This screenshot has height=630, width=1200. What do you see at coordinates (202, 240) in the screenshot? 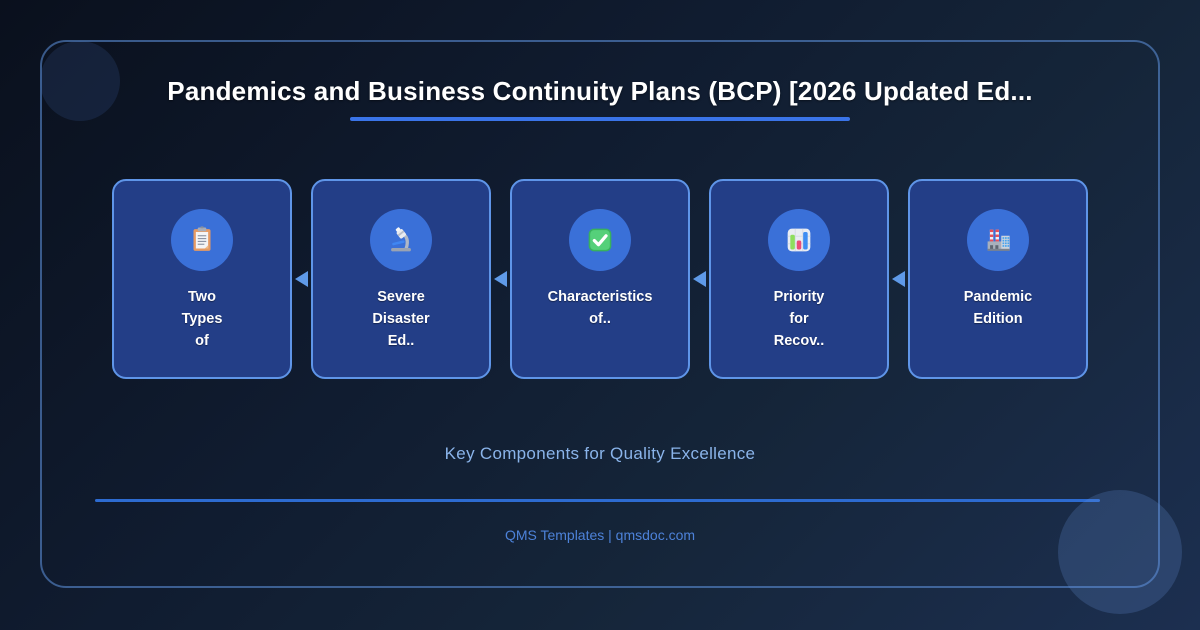
I see `clipboard-icon` at bounding box center [202, 240].